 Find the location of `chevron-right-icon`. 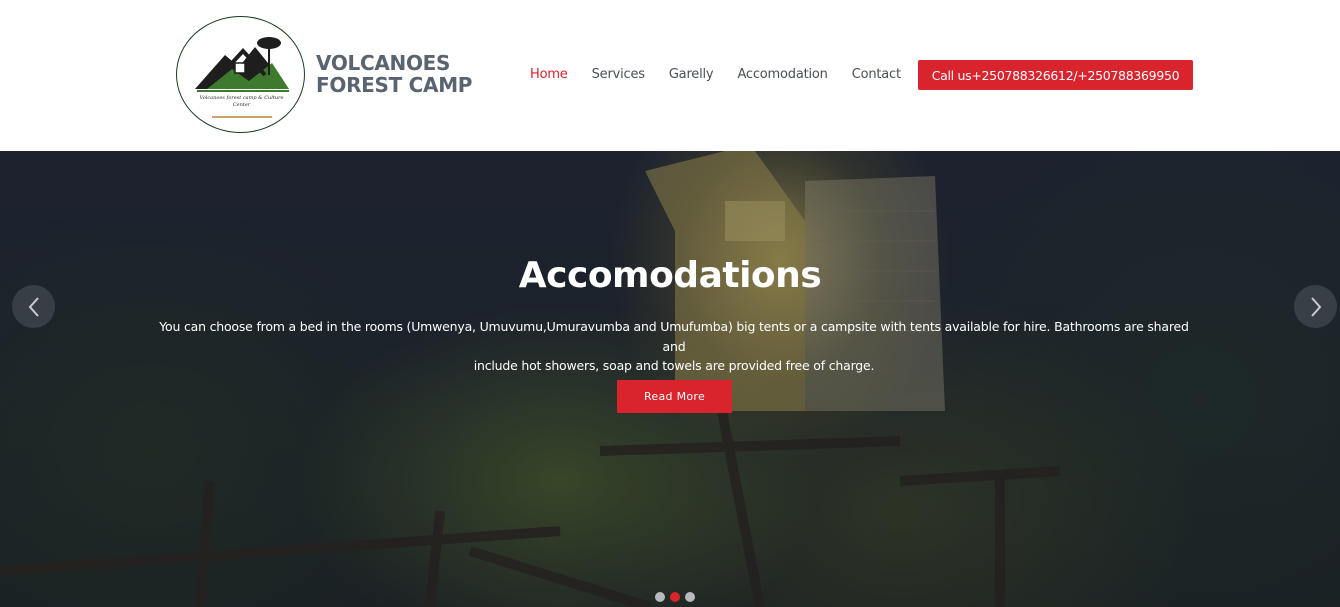

chevron-right-icon is located at coordinates (1315, 306).